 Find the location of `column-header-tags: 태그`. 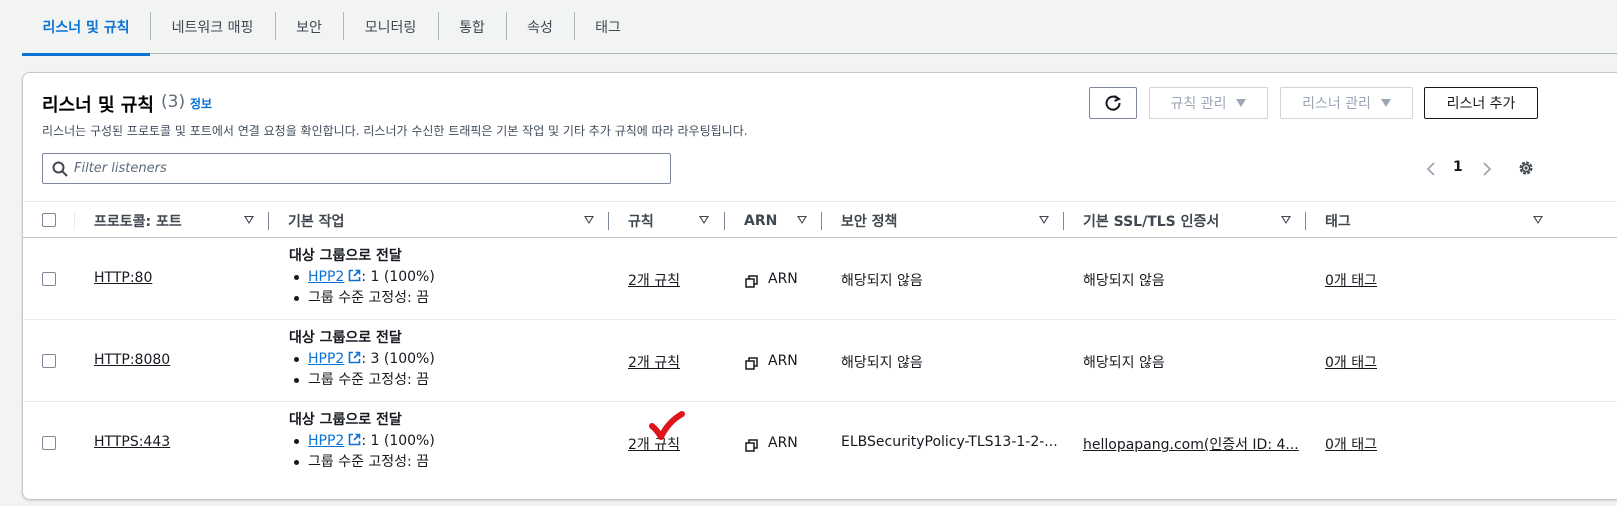

column-header-tags: 태그 is located at coordinates (1338, 220).